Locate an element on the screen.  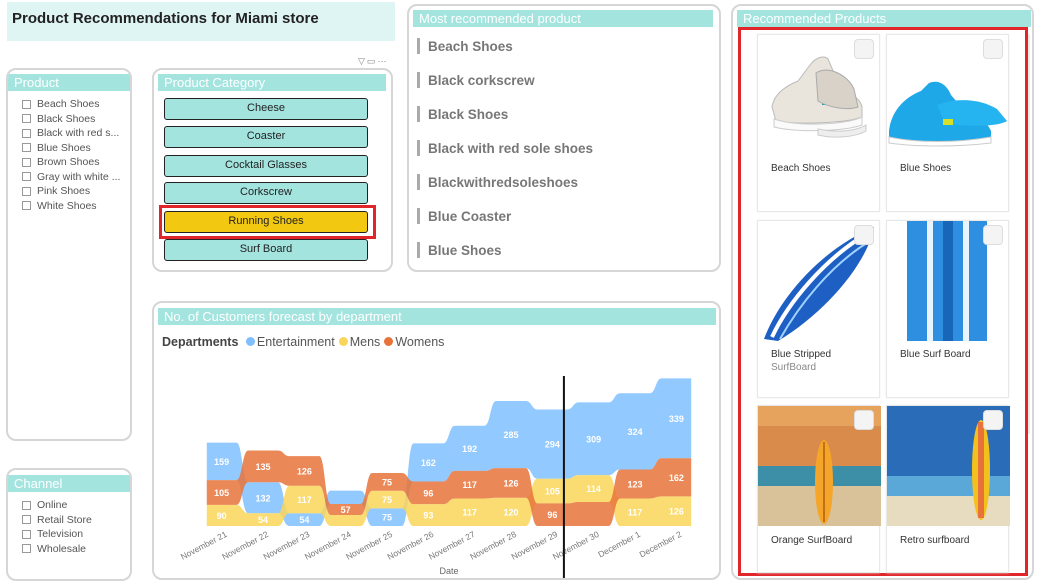
data-label-womens: 162 is located at coordinates (676, 478).